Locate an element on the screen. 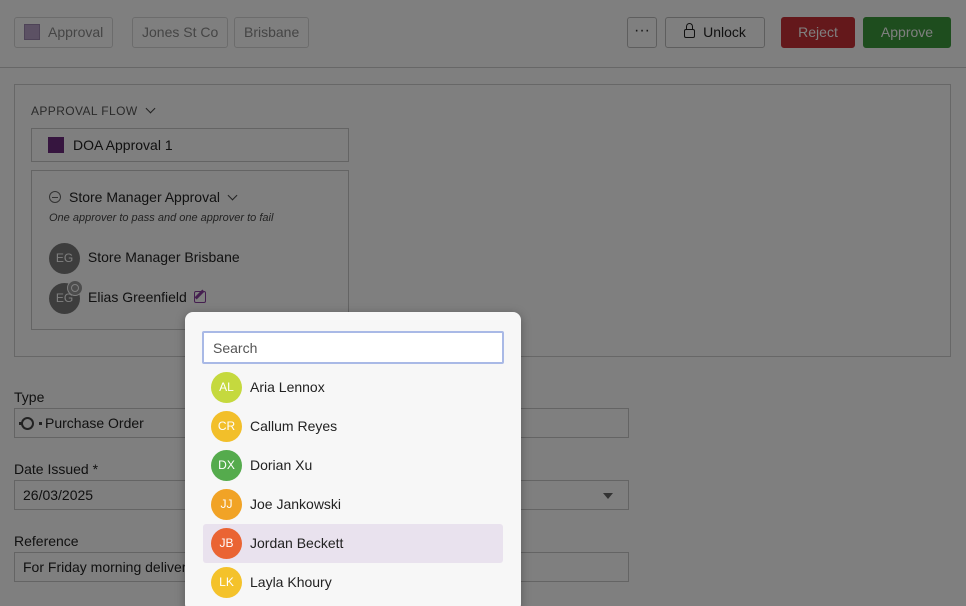  avatar: JJ is located at coordinates (226, 504).